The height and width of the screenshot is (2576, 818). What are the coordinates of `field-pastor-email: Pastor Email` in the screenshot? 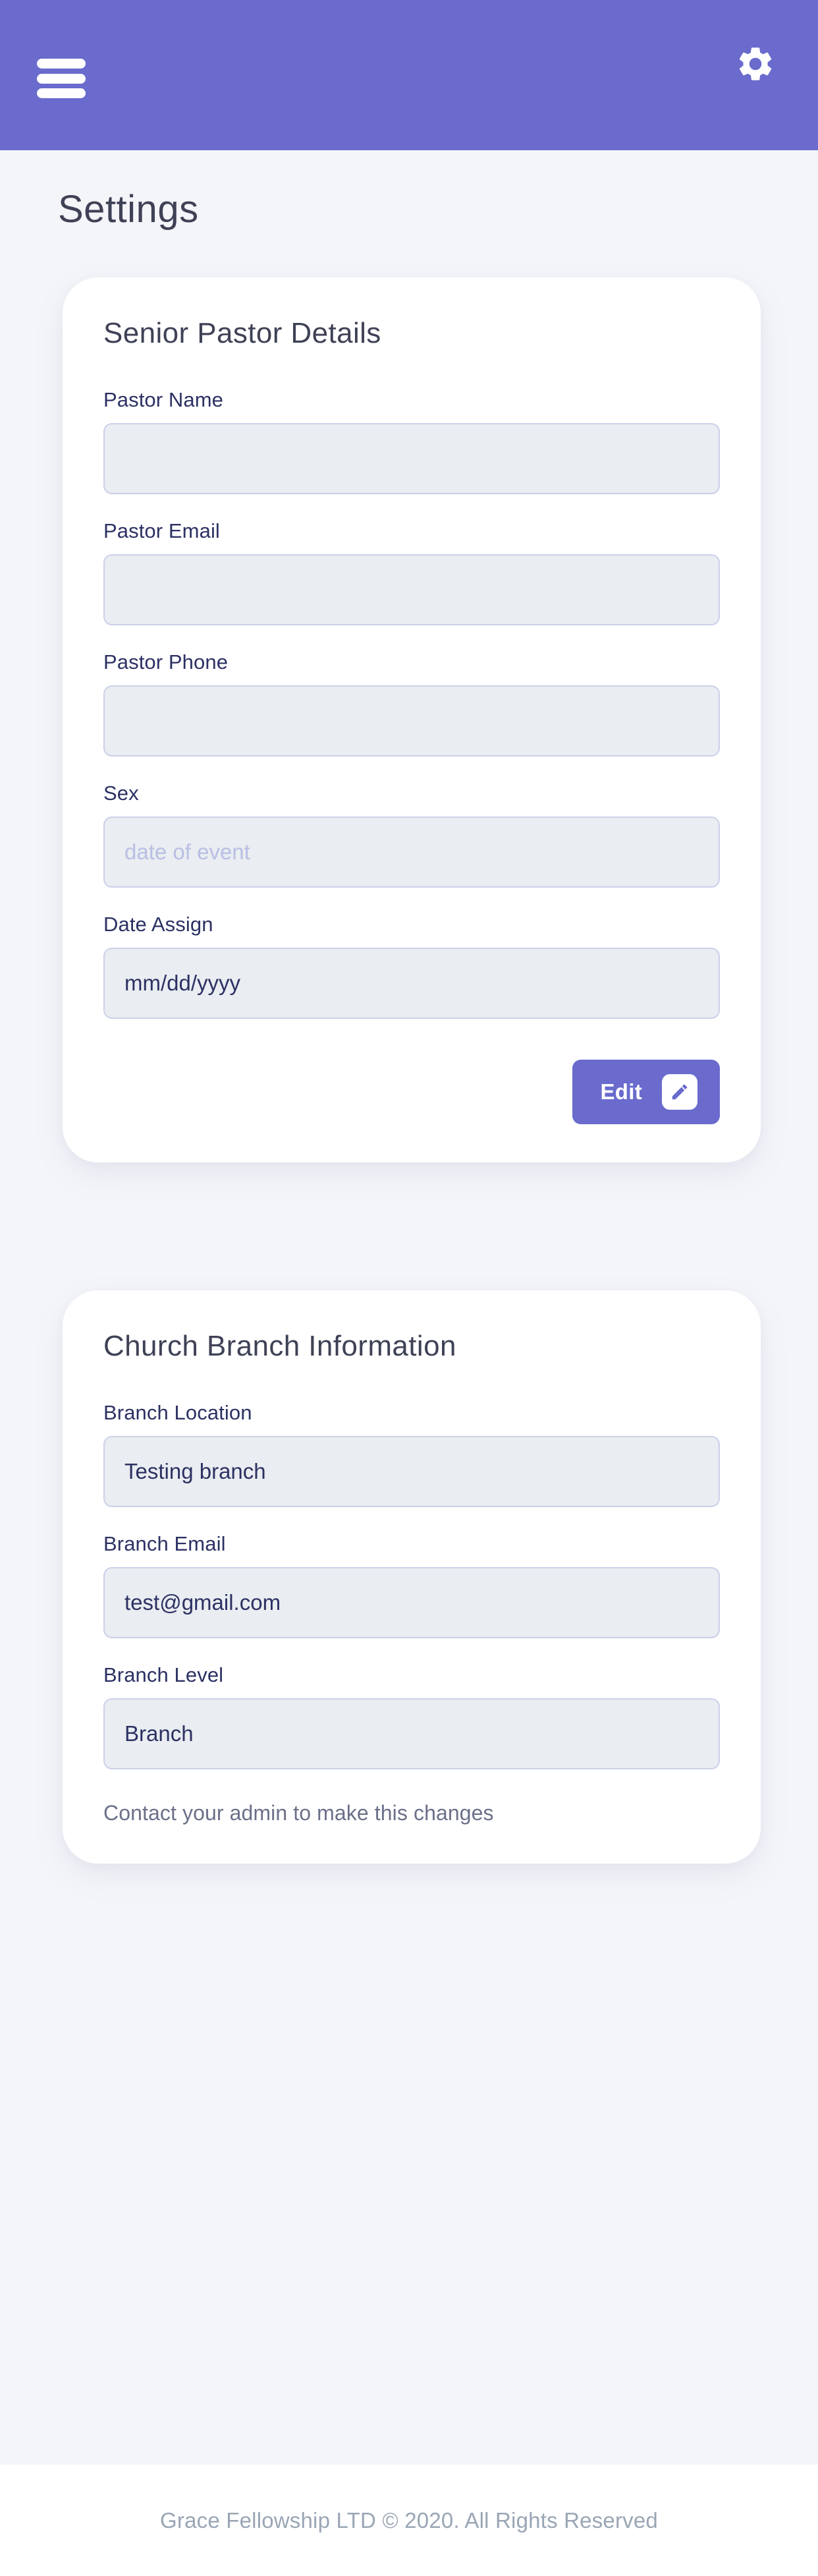 It's located at (411, 572).